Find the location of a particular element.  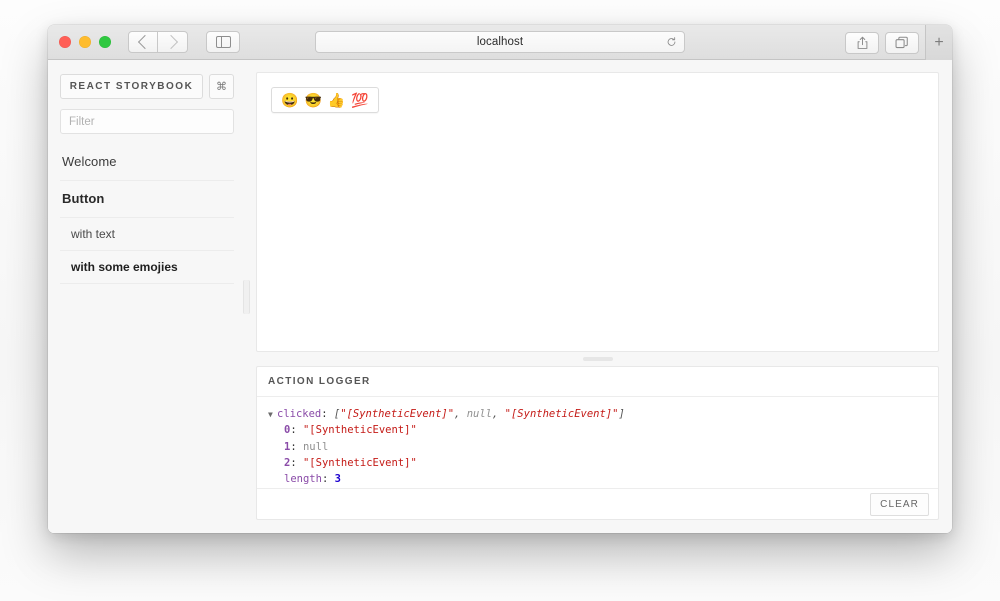

emoji-button: 😀 😎 👍 💯 is located at coordinates (325, 100).